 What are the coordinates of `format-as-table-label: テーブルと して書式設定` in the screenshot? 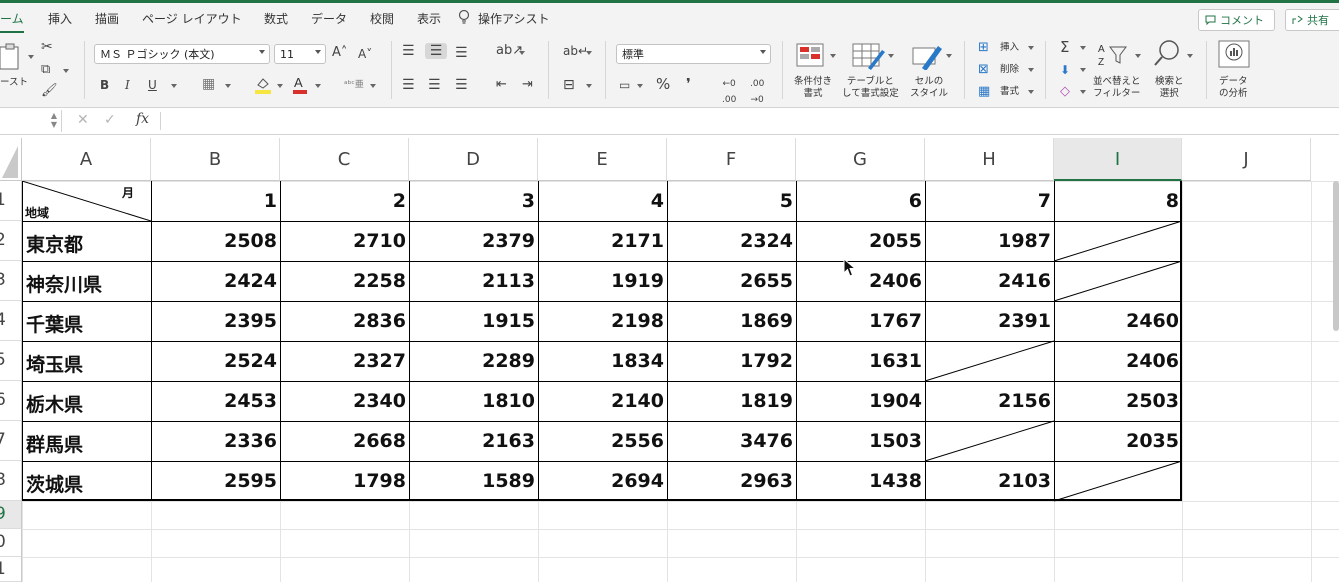 It's located at (870, 87).